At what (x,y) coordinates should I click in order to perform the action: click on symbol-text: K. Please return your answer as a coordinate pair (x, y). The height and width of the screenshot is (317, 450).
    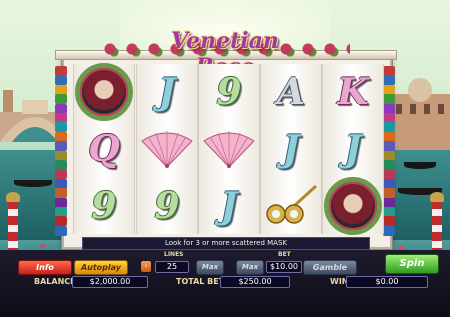
    Looking at the image, I should click on (353, 92).